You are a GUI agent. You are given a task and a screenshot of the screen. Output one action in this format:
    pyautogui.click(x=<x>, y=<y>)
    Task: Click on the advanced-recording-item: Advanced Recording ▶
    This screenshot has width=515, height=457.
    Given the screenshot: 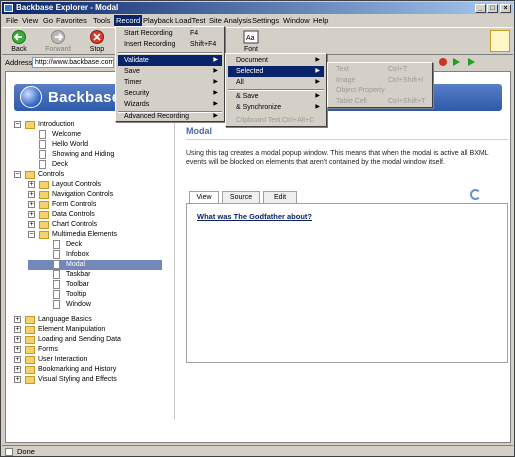 What is the action you would take?
    pyautogui.click(x=170, y=116)
    